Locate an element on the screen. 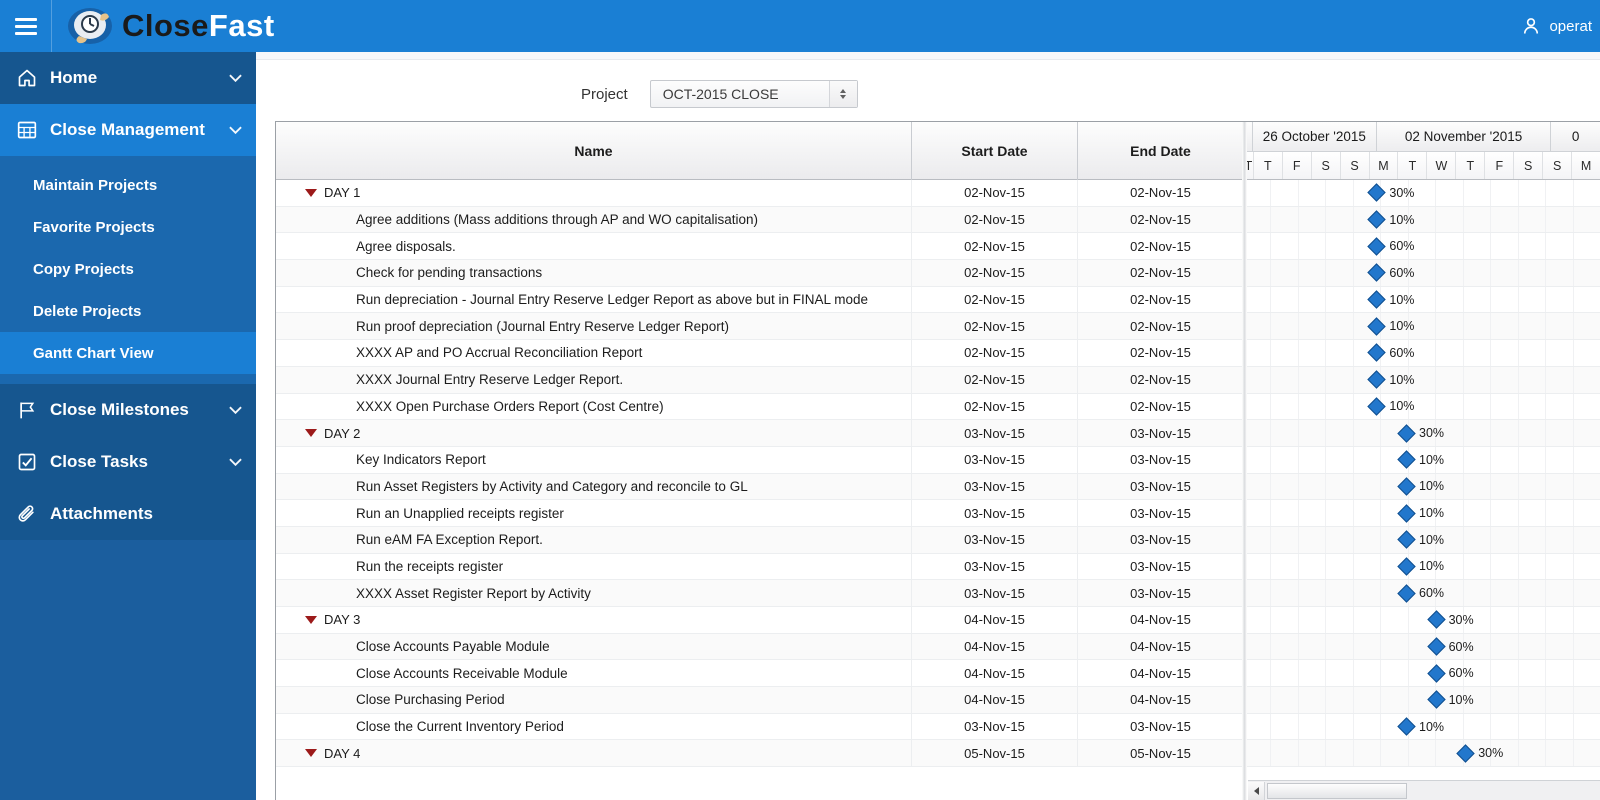  scroll-left-icon is located at coordinates (1256, 790).